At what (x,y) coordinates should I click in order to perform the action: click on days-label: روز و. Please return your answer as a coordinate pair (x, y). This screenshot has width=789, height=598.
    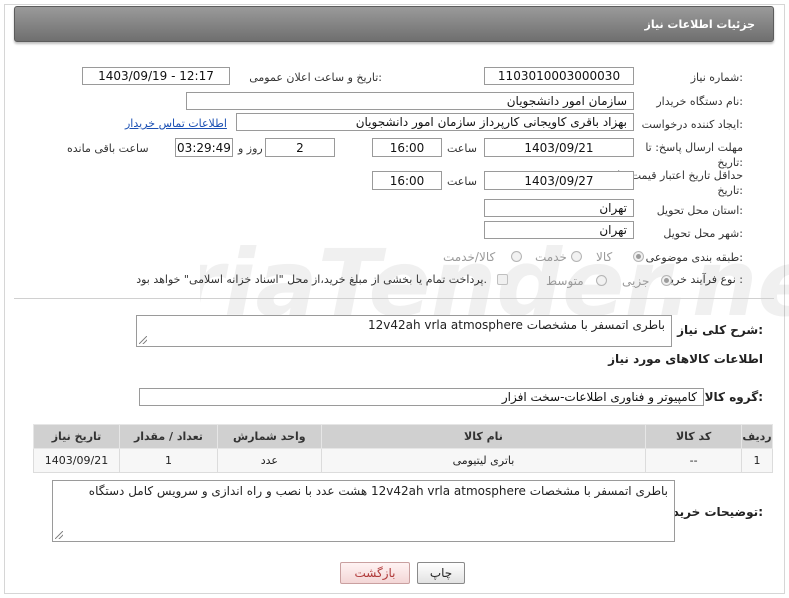
    Looking at the image, I should click on (250, 148).